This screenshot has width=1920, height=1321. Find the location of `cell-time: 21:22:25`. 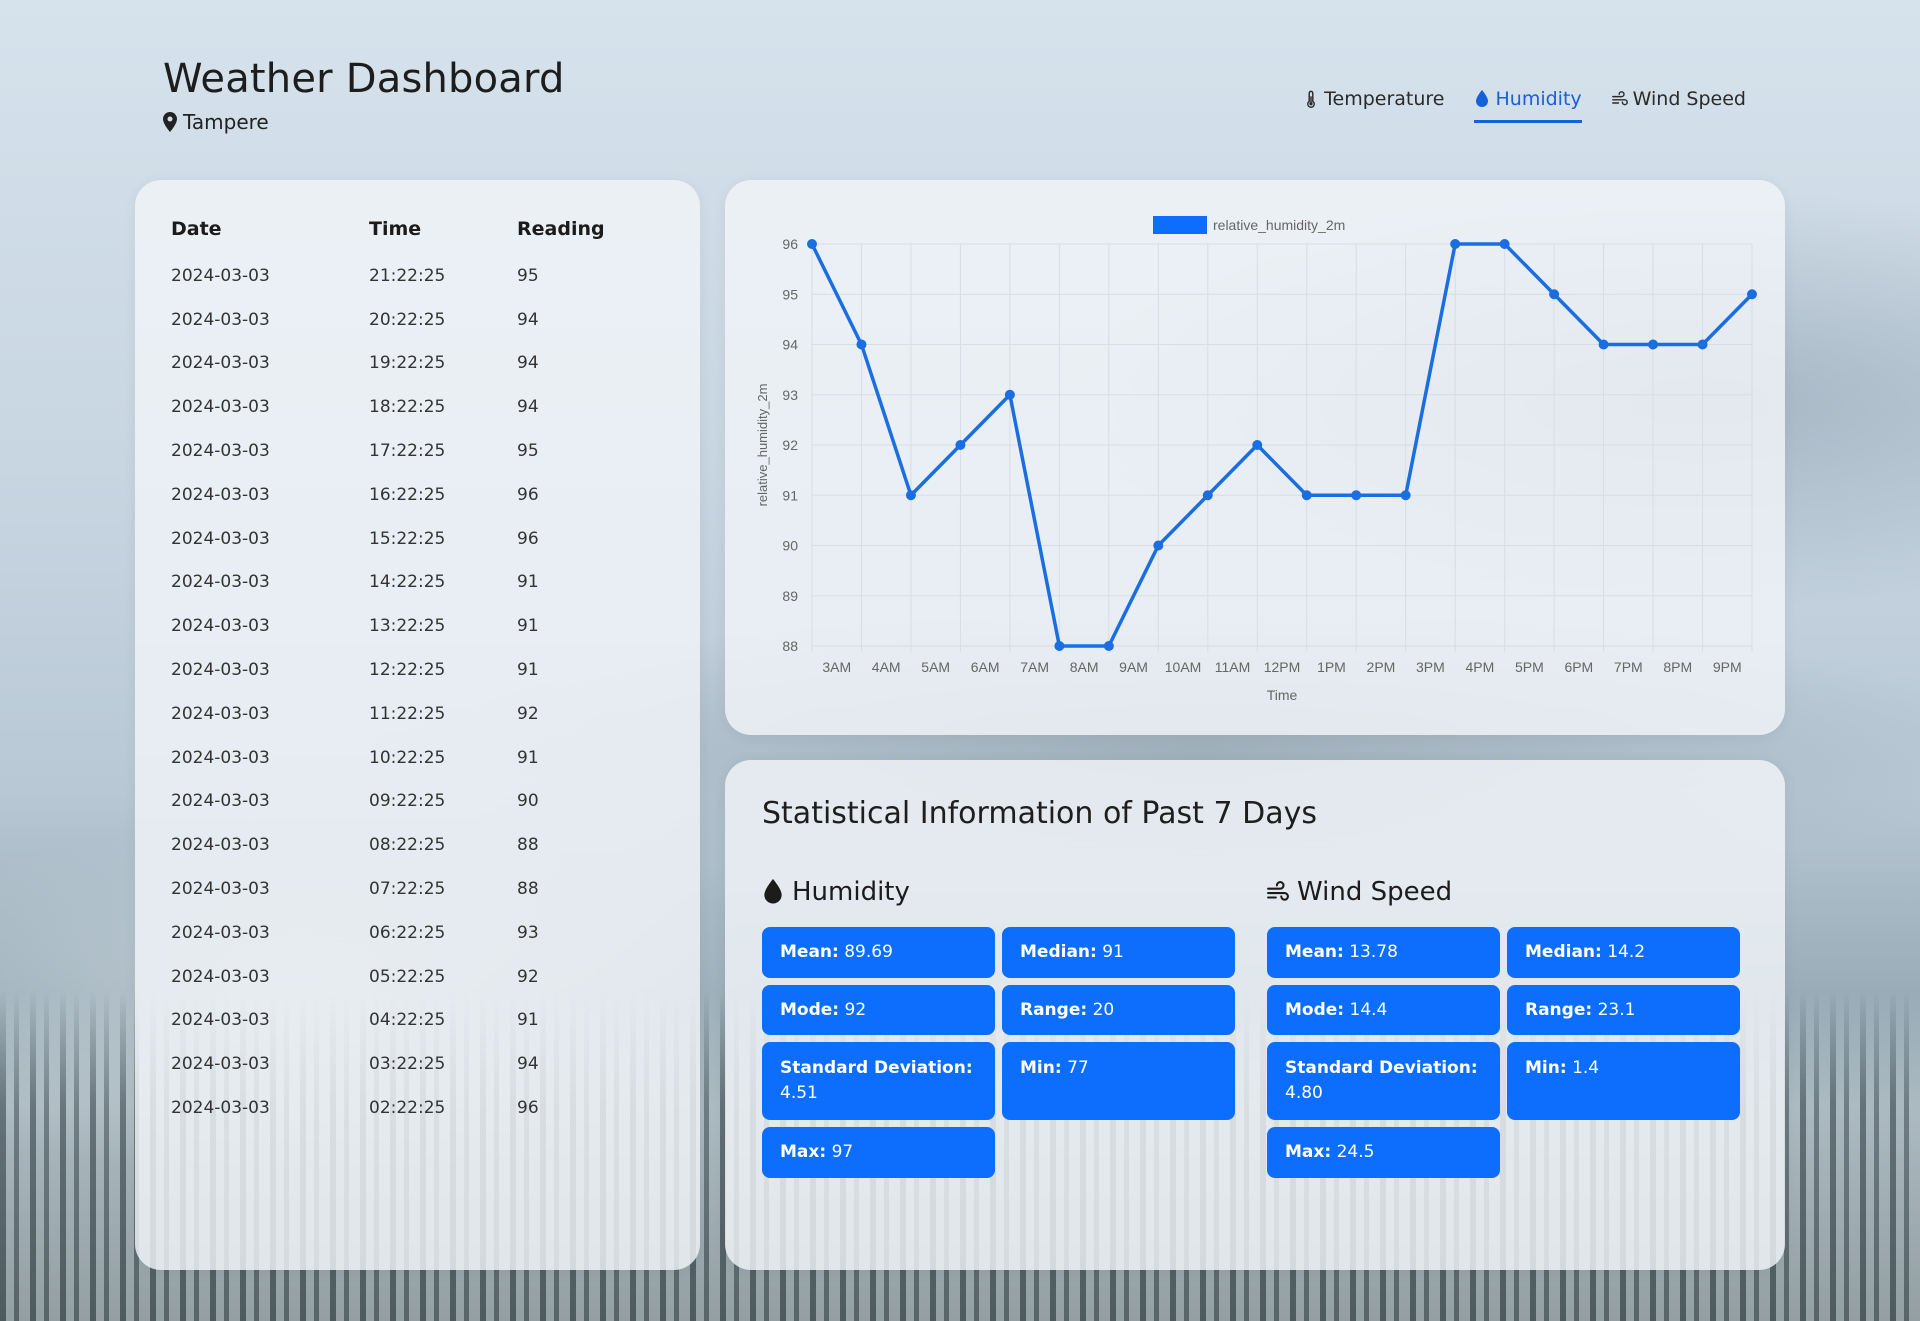

cell-time: 21:22:25 is located at coordinates (407, 275).